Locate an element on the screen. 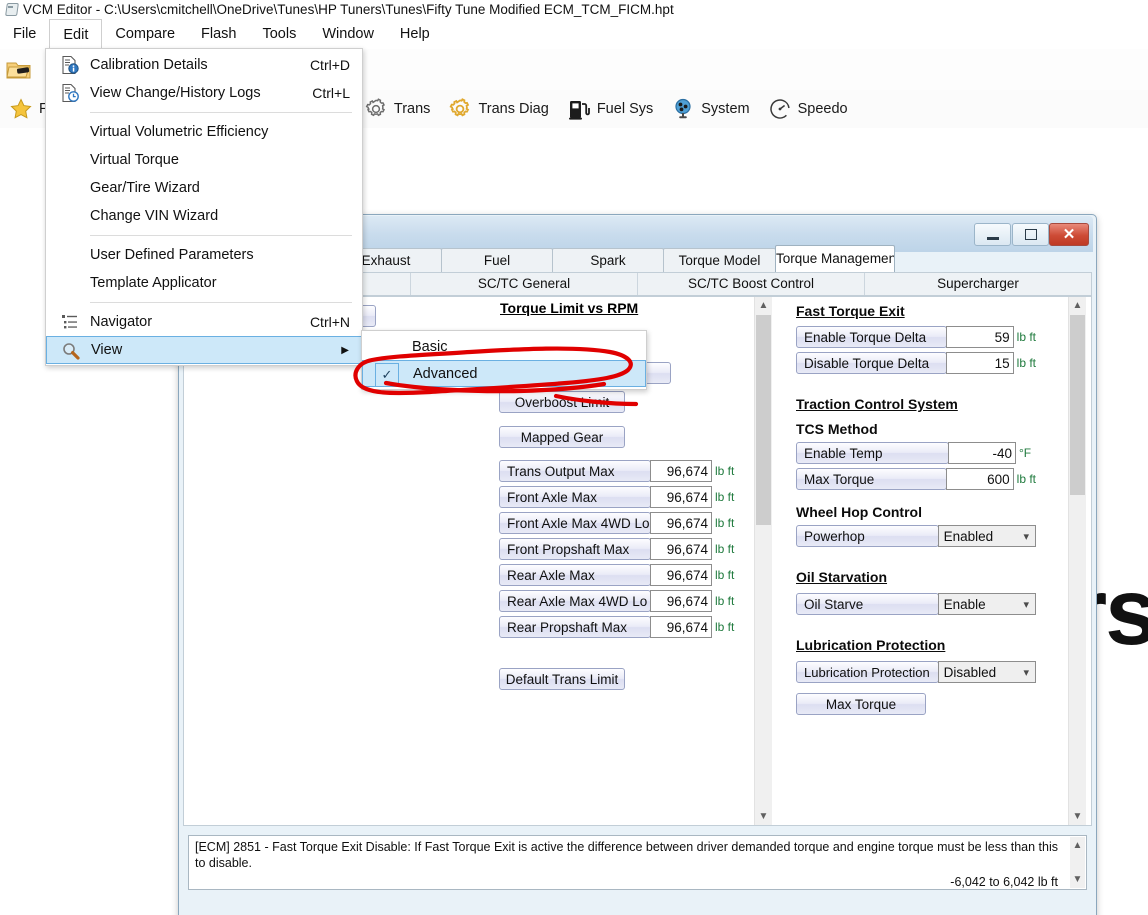 Image resolution: width=1148 pixels, height=915 pixels. enable-torque-delta-value: 59 is located at coordinates (980, 337).